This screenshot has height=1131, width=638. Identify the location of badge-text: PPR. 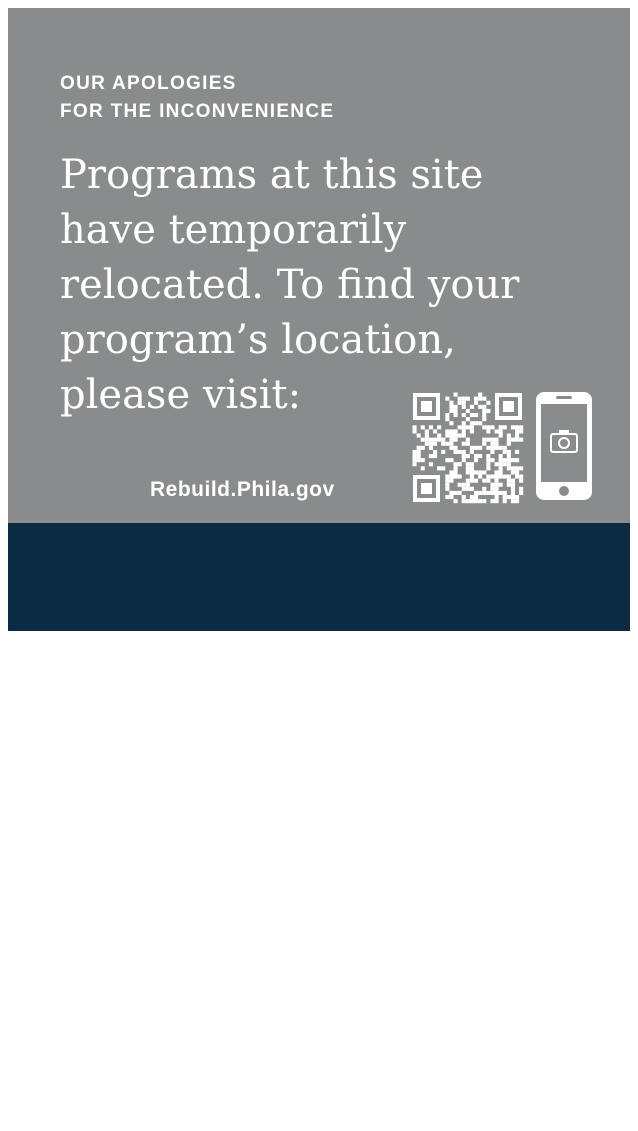
(100, 1096).